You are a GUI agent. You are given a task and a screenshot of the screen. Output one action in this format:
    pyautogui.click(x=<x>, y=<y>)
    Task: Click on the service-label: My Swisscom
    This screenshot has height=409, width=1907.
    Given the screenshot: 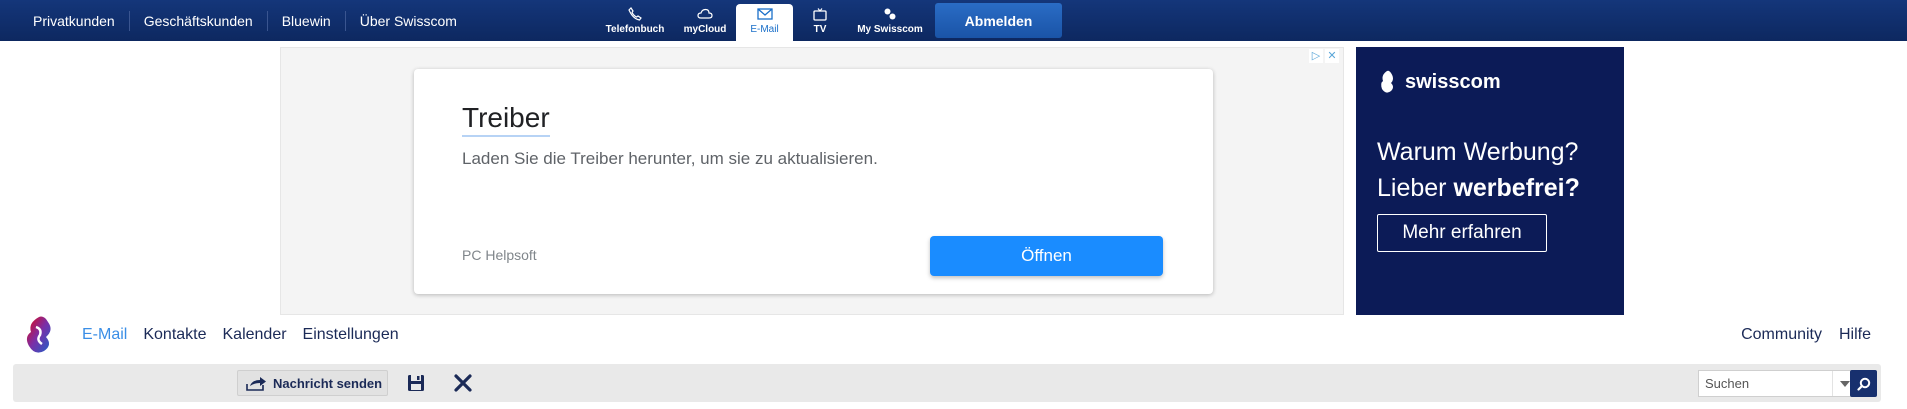 What is the action you would take?
    pyautogui.click(x=890, y=29)
    